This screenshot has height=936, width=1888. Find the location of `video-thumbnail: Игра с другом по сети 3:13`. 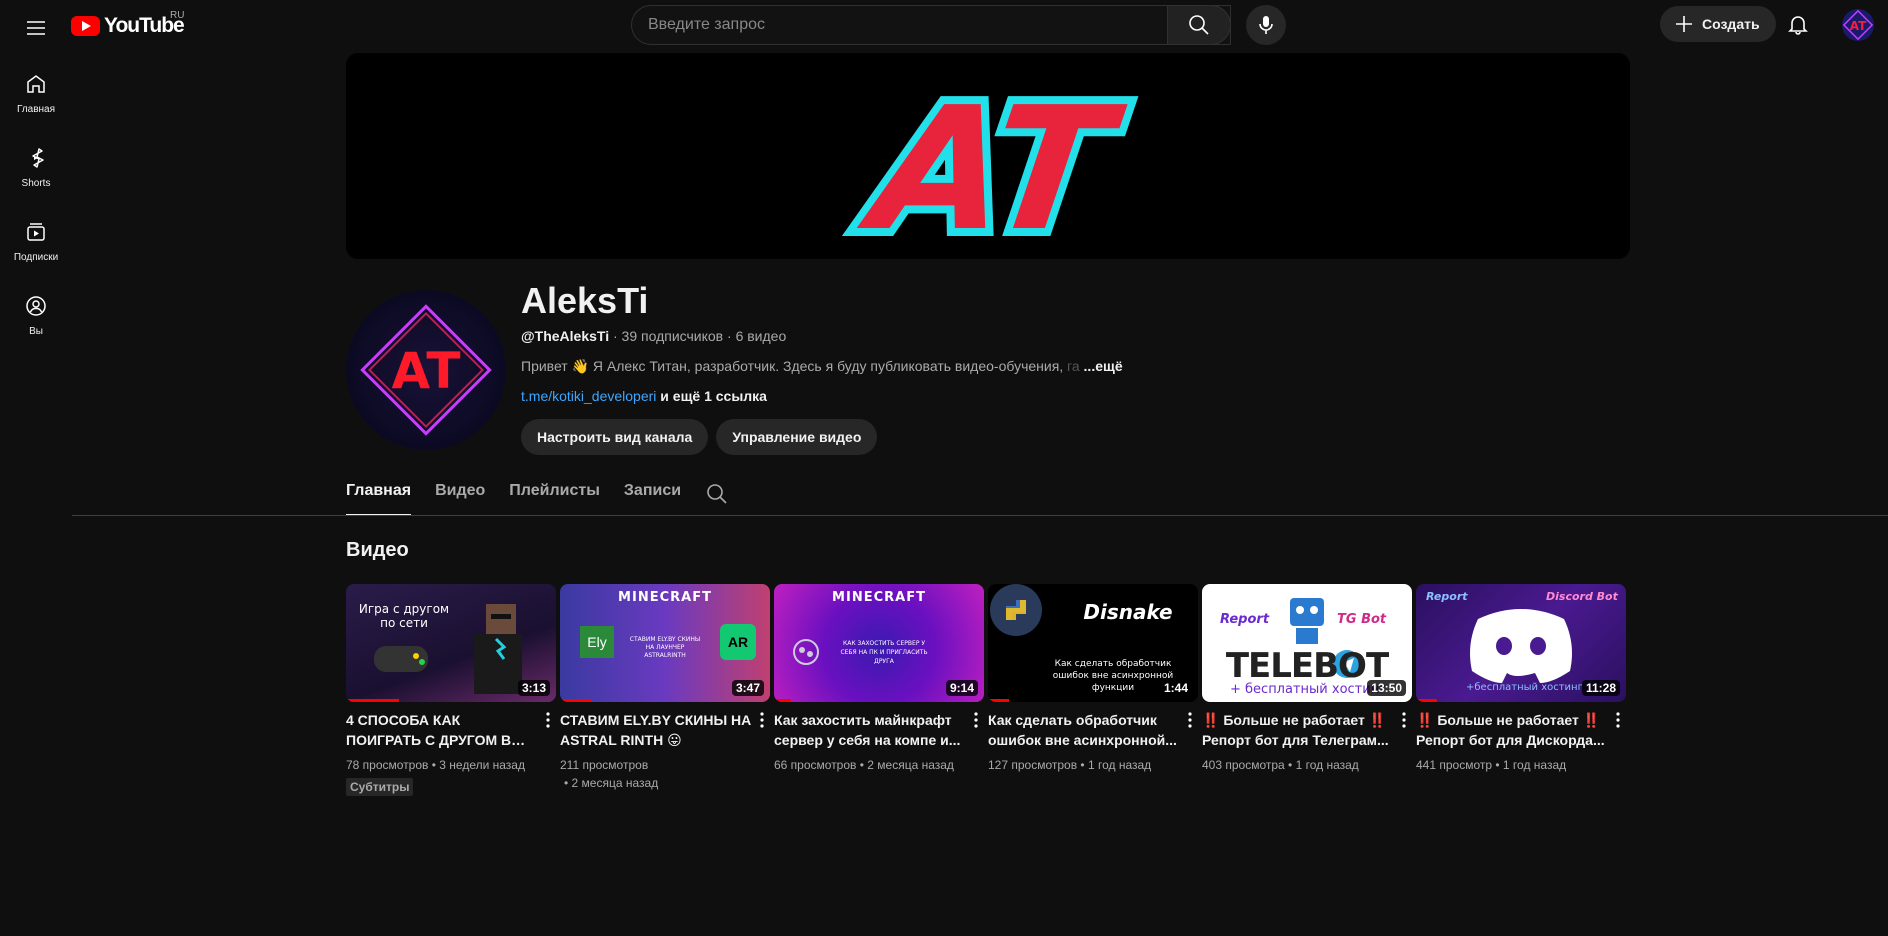

video-thumbnail: Игра с другом по сети 3:13 is located at coordinates (451, 643).